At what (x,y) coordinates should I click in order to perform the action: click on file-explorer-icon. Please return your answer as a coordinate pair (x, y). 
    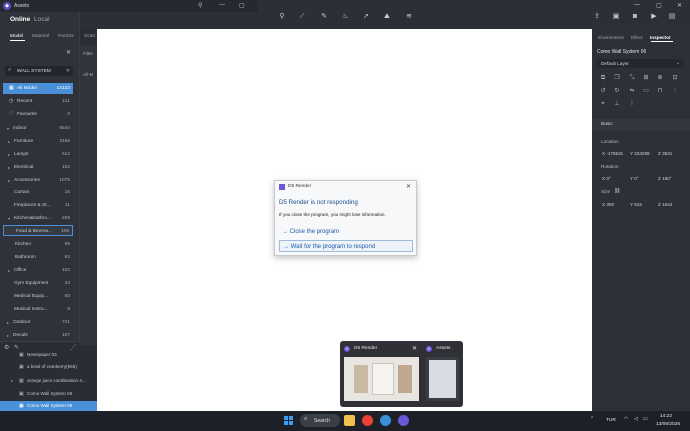
    Looking at the image, I should click on (349, 420).